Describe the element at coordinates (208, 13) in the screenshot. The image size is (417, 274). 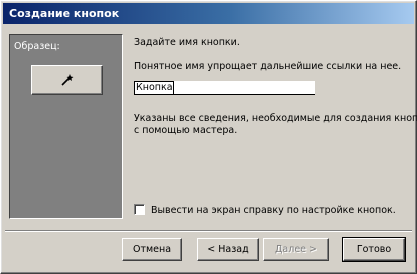
I see `title-bar: Создание кнопок` at that location.